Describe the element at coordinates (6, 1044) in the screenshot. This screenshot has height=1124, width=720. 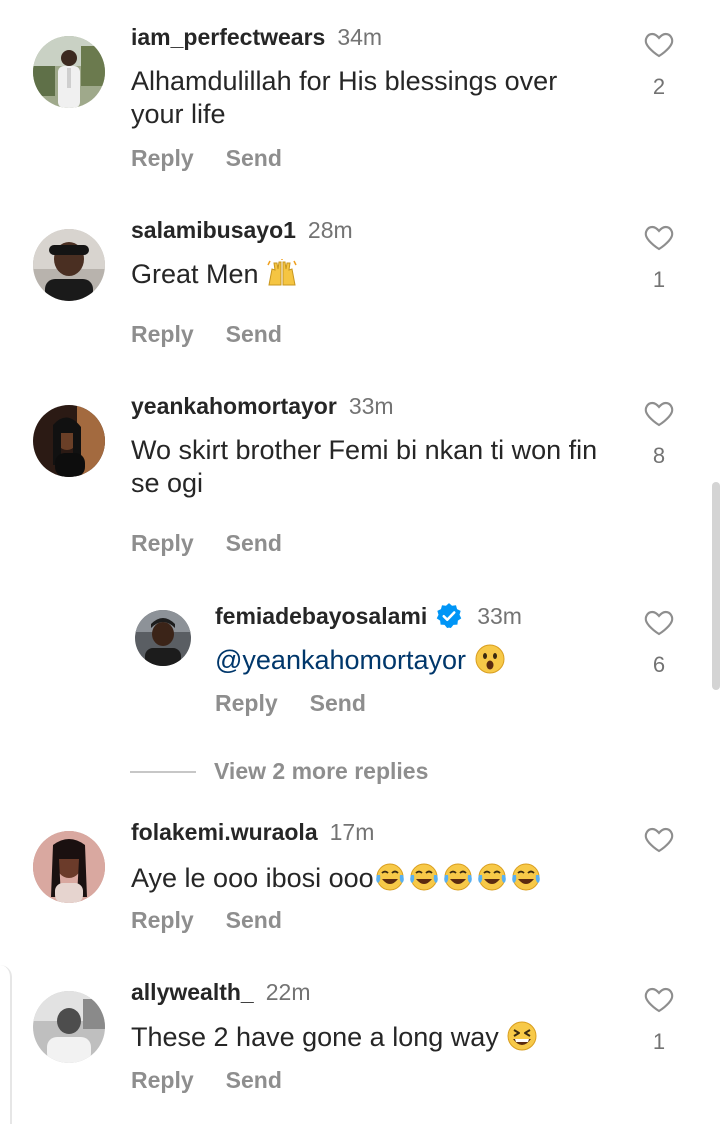
I see `panel-edge` at that location.